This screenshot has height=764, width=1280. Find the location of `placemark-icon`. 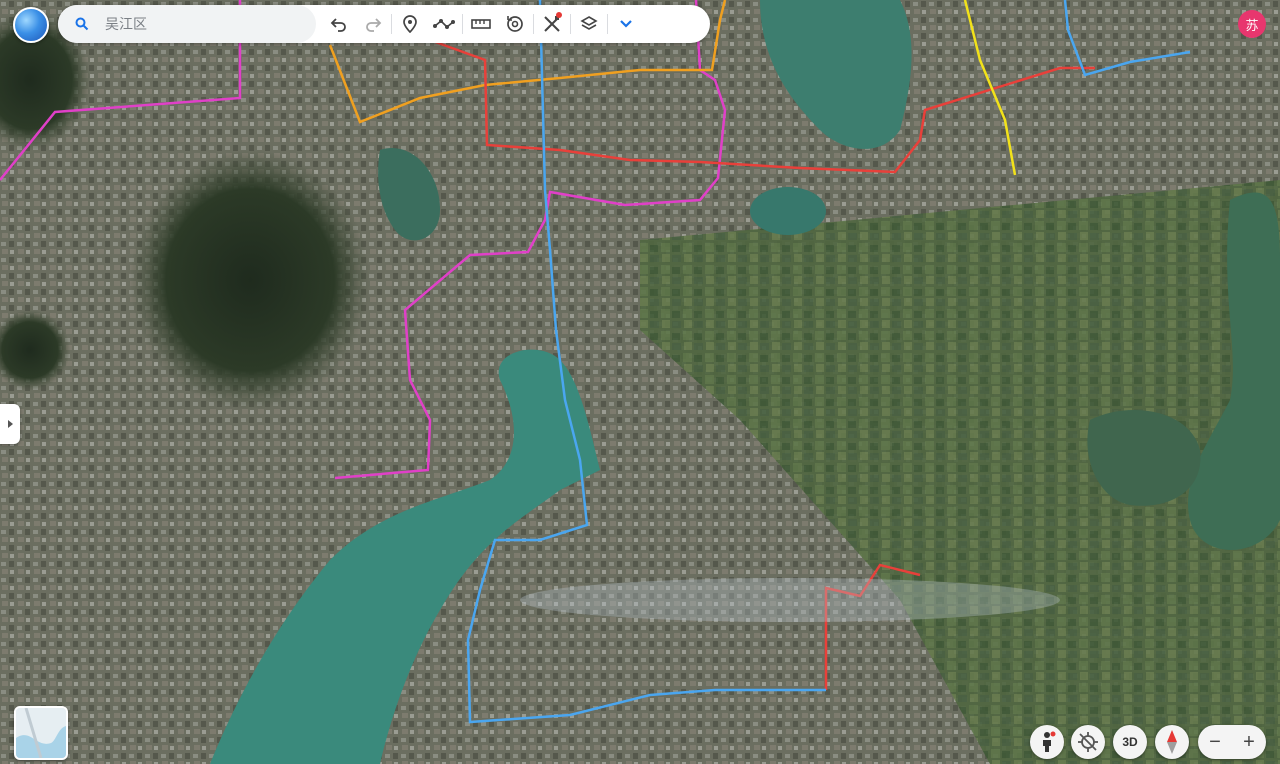

placemark-icon is located at coordinates (410, 24).